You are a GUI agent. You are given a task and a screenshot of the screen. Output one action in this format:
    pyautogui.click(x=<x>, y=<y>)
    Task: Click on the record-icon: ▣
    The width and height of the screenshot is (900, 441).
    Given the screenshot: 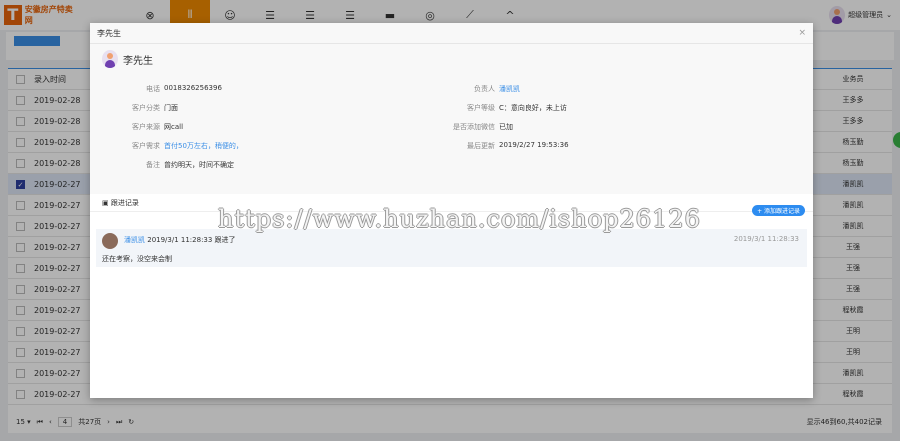 What is the action you would take?
    pyautogui.click(x=106, y=202)
    